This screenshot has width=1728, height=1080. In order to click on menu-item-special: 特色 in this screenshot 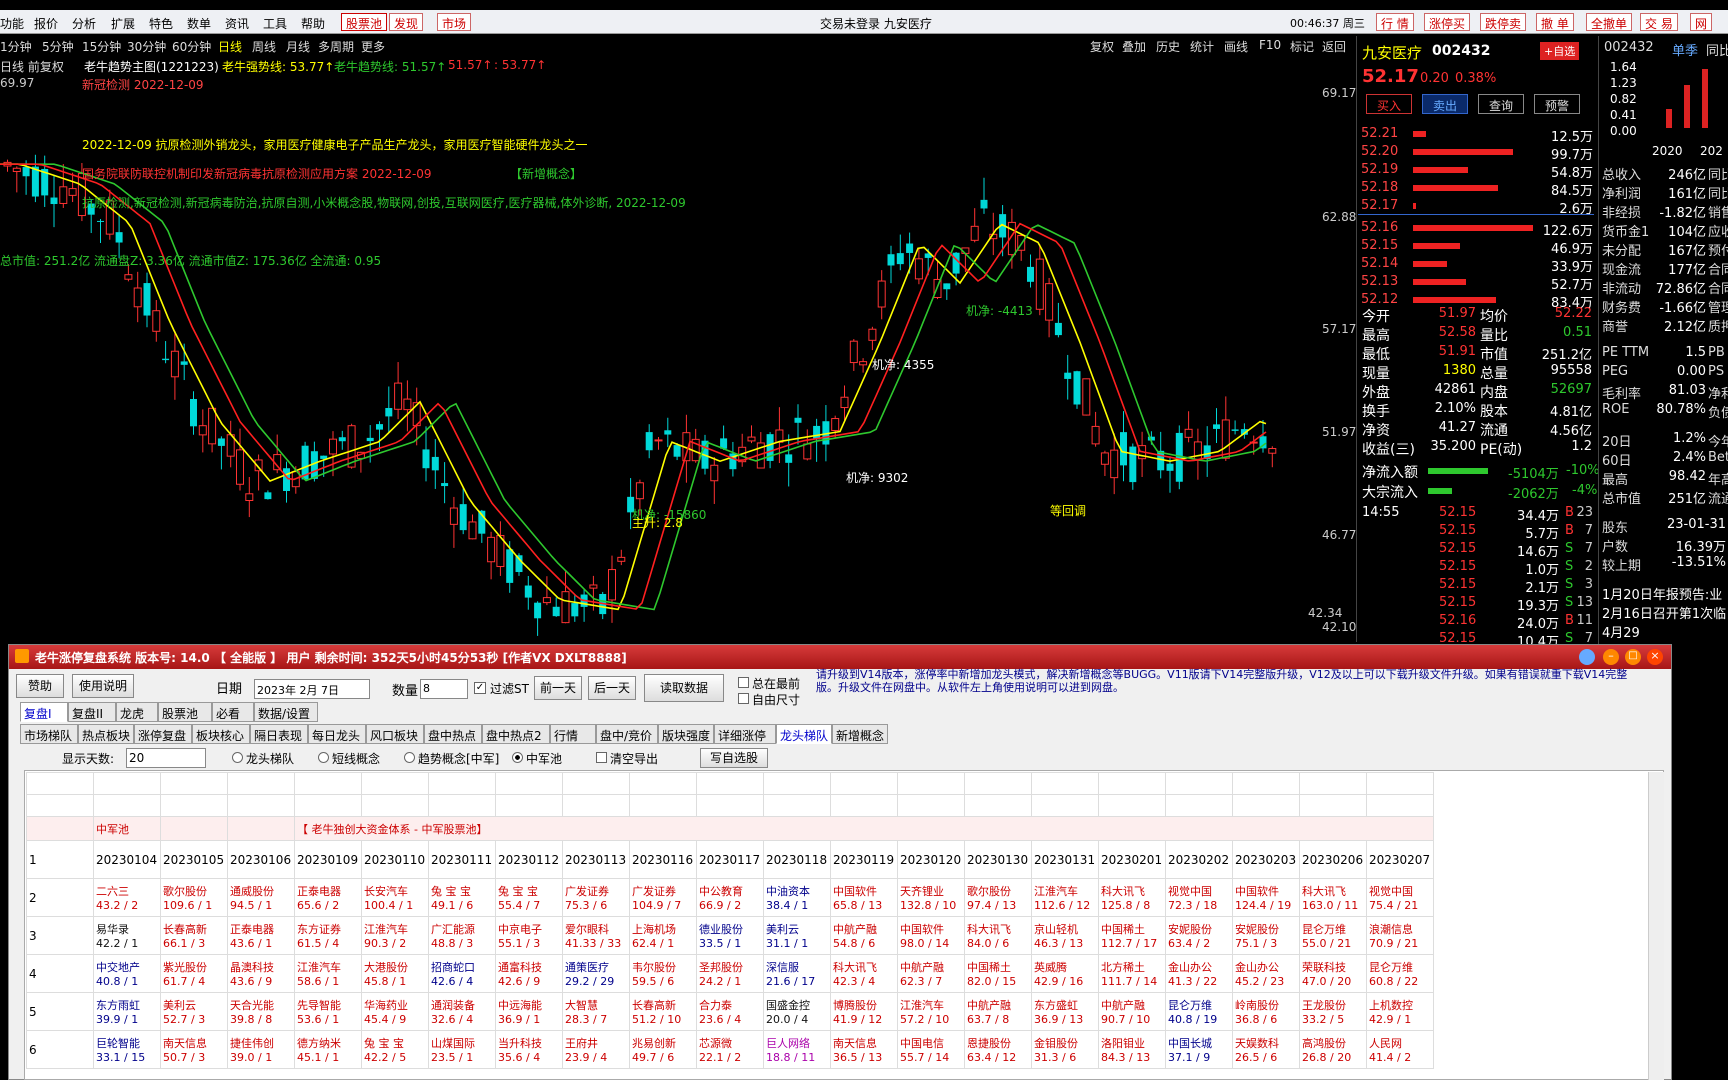, I will do `click(161, 23)`.